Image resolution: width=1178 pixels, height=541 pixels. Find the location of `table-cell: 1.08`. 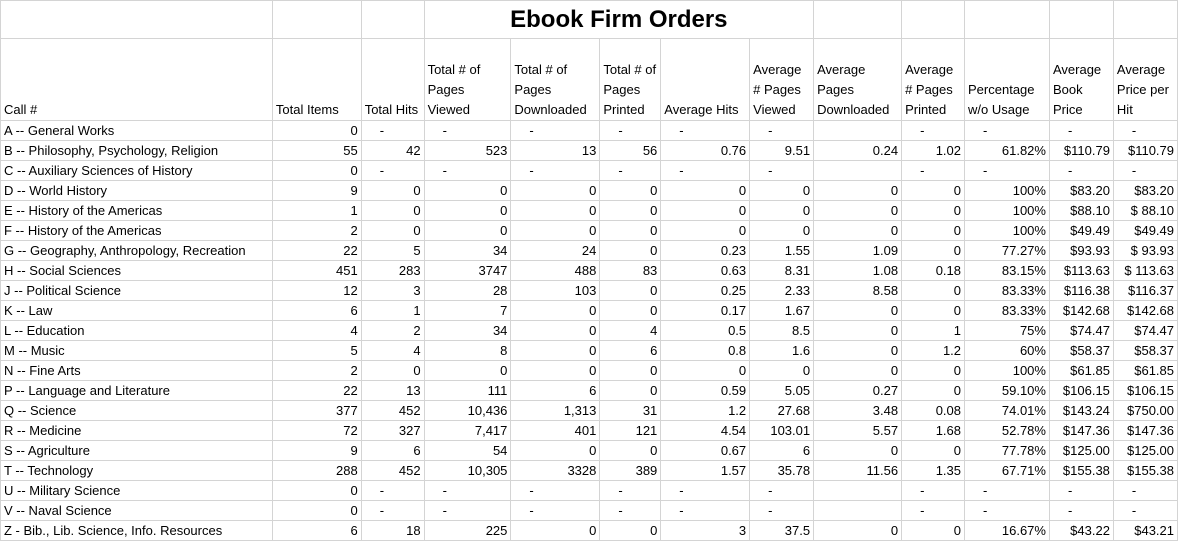

table-cell: 1.08 is located at coordinates (858, 270).